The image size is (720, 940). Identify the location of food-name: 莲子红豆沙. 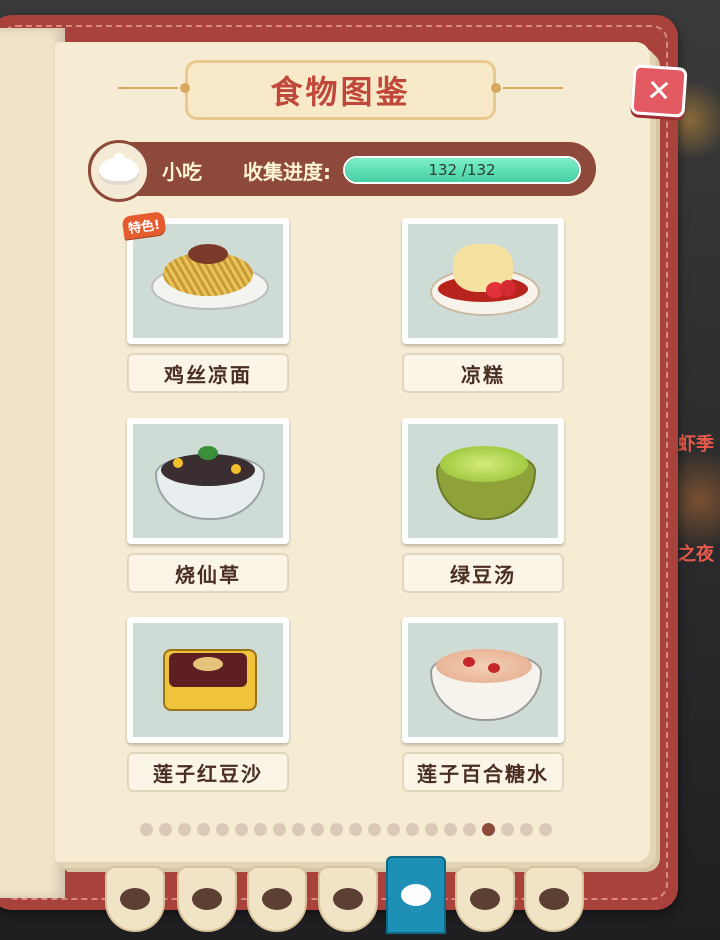
(208, 772).